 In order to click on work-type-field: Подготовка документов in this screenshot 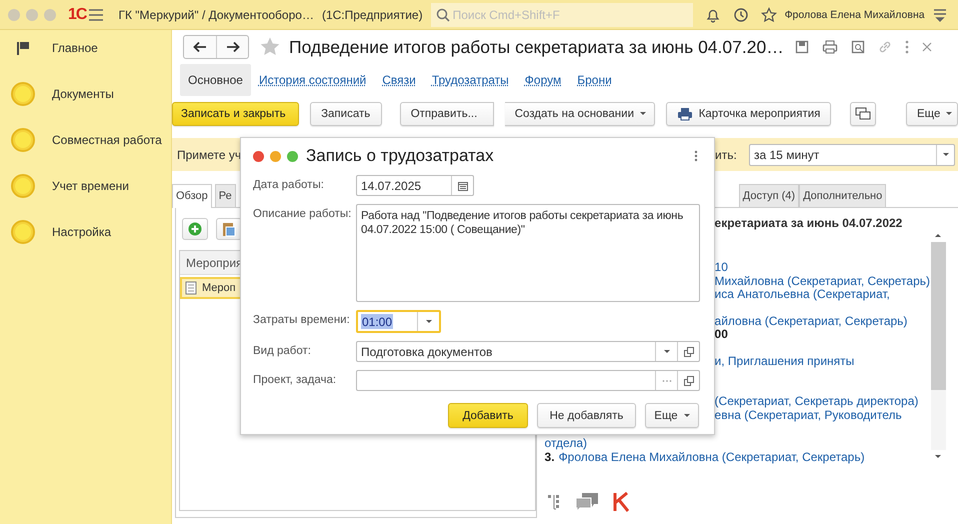, I will do `click(528, 351)`.